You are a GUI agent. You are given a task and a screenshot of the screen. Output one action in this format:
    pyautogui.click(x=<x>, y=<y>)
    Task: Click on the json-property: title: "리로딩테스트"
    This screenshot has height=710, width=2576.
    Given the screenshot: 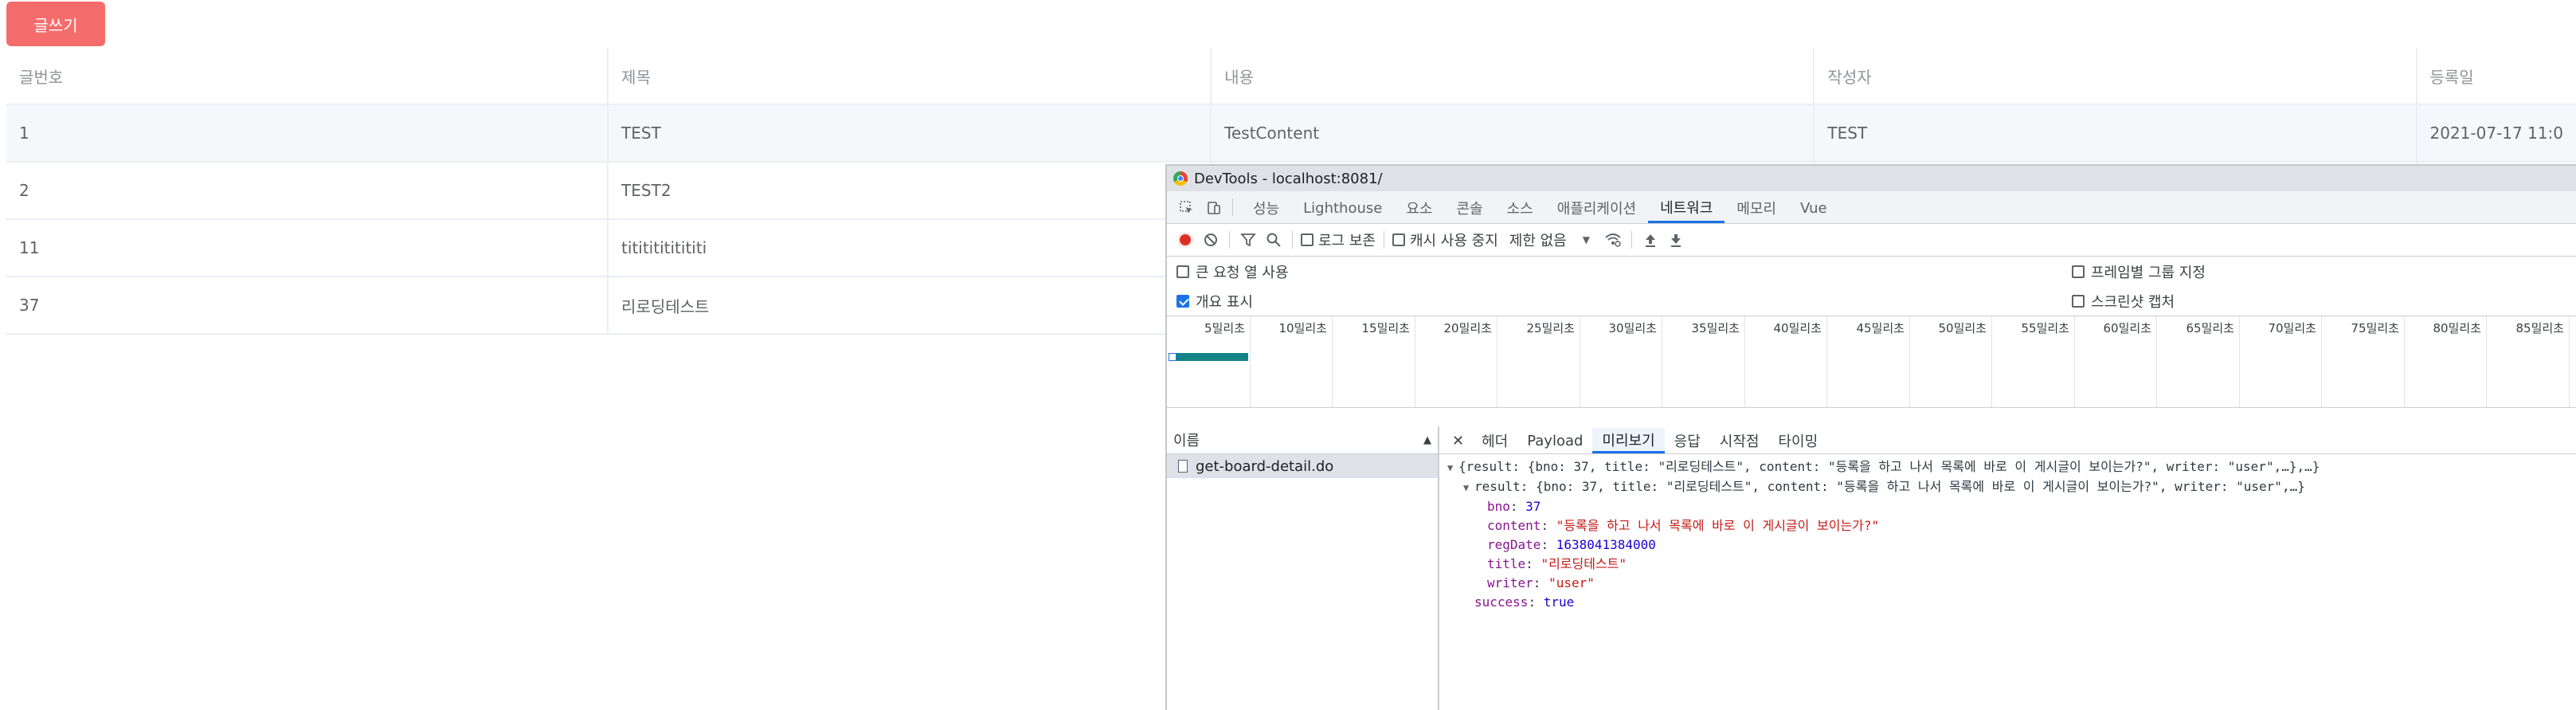 What is the action you would take?
    pyautogui.click(x=2011, y=564)
    